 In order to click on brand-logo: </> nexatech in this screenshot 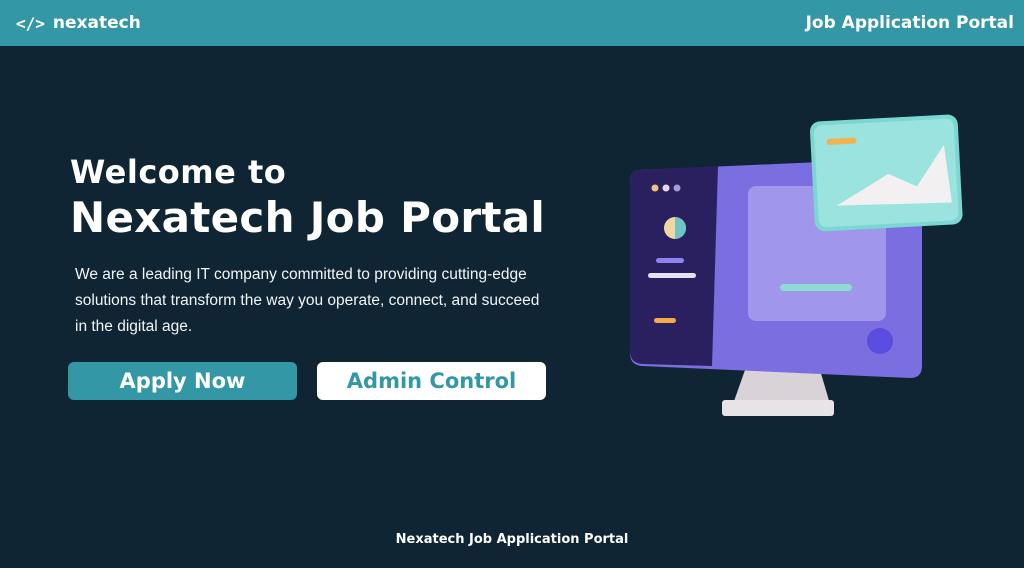, I will do `click(78, 23)`.